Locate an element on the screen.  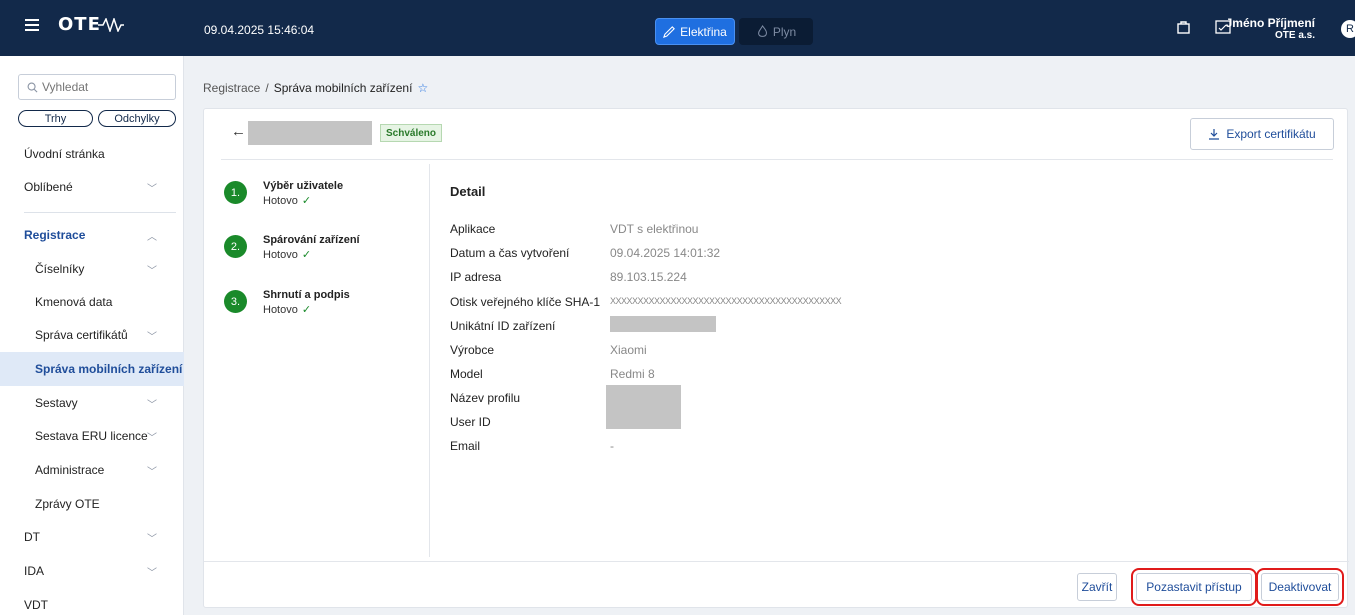
logo-wave-icon is located at coordinates (111, 25).